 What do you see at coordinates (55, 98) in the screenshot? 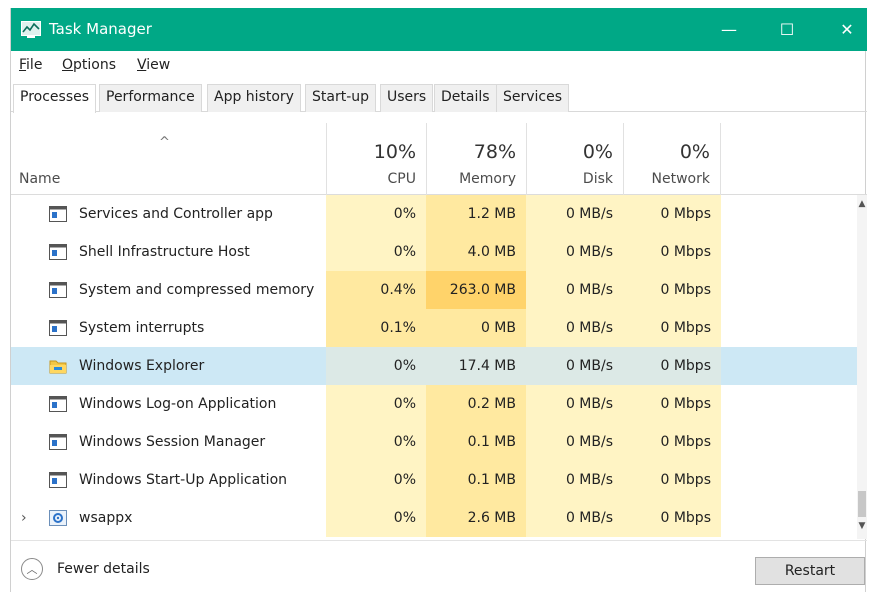
I see `tab-processes: Processes` at bounding box center [55, 98].